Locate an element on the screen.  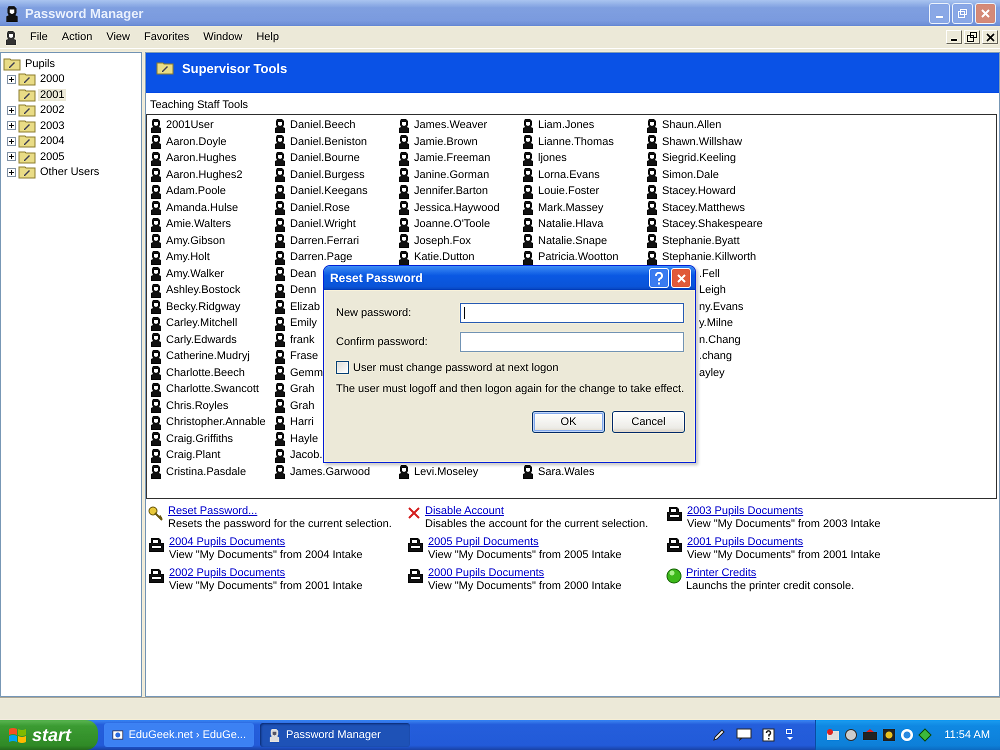
tree-item: 2004 is located at coordinates (52, 141).